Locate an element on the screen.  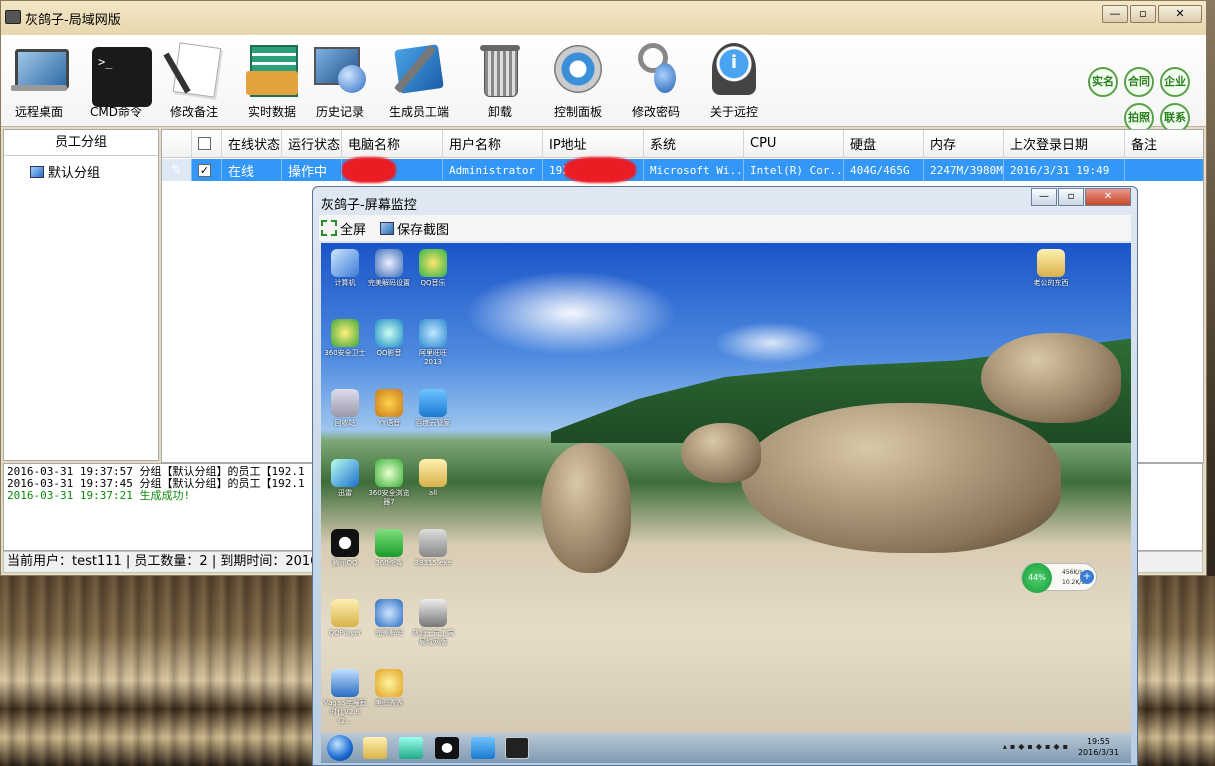
desktop-icon: 腾讯QQ is located at coordinates (345, 548).